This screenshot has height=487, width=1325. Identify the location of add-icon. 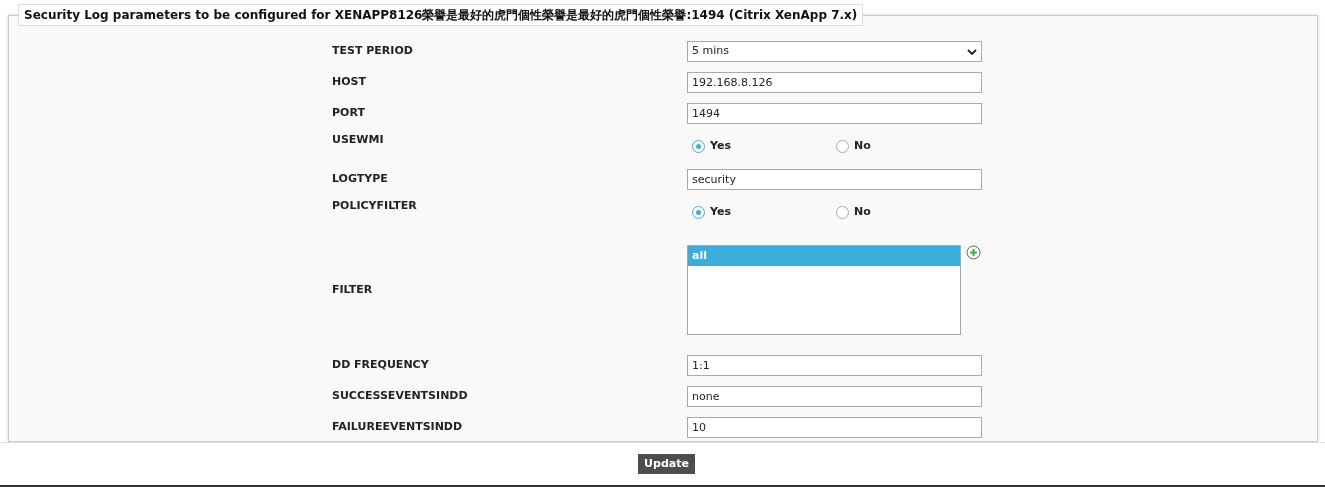
(973, 252).